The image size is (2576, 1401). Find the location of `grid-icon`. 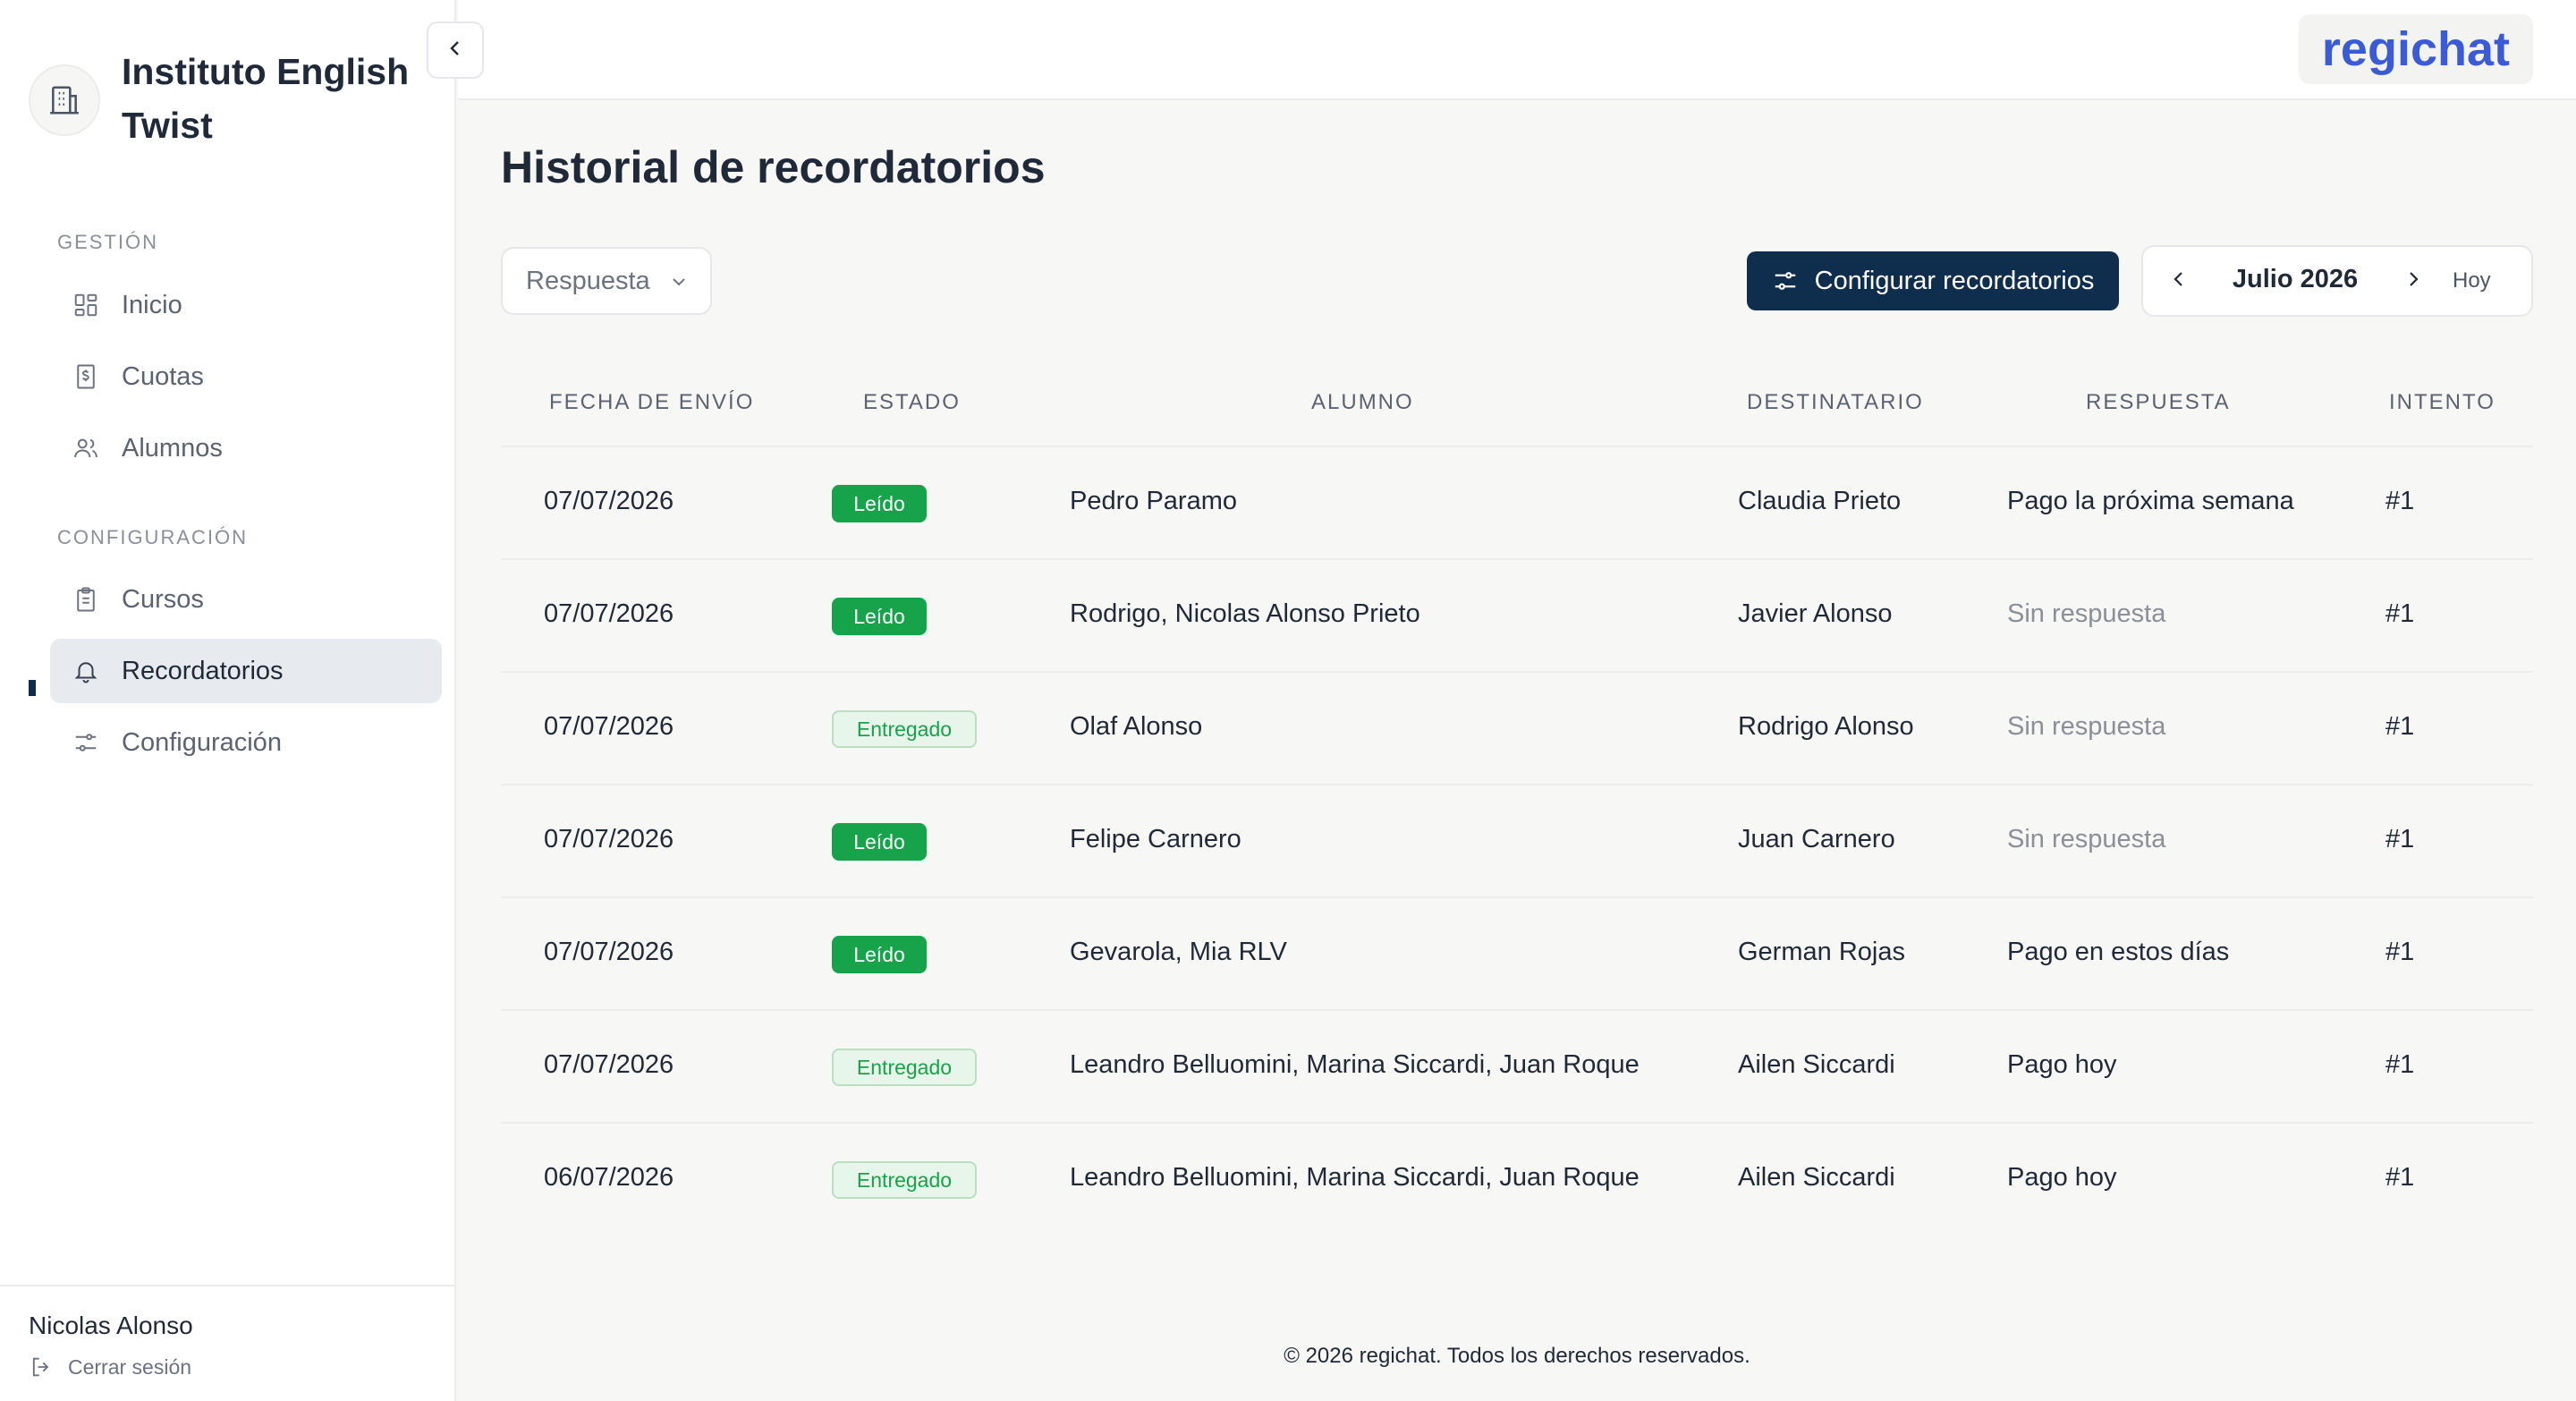

grid-icon is located at coordinates (86, 305).